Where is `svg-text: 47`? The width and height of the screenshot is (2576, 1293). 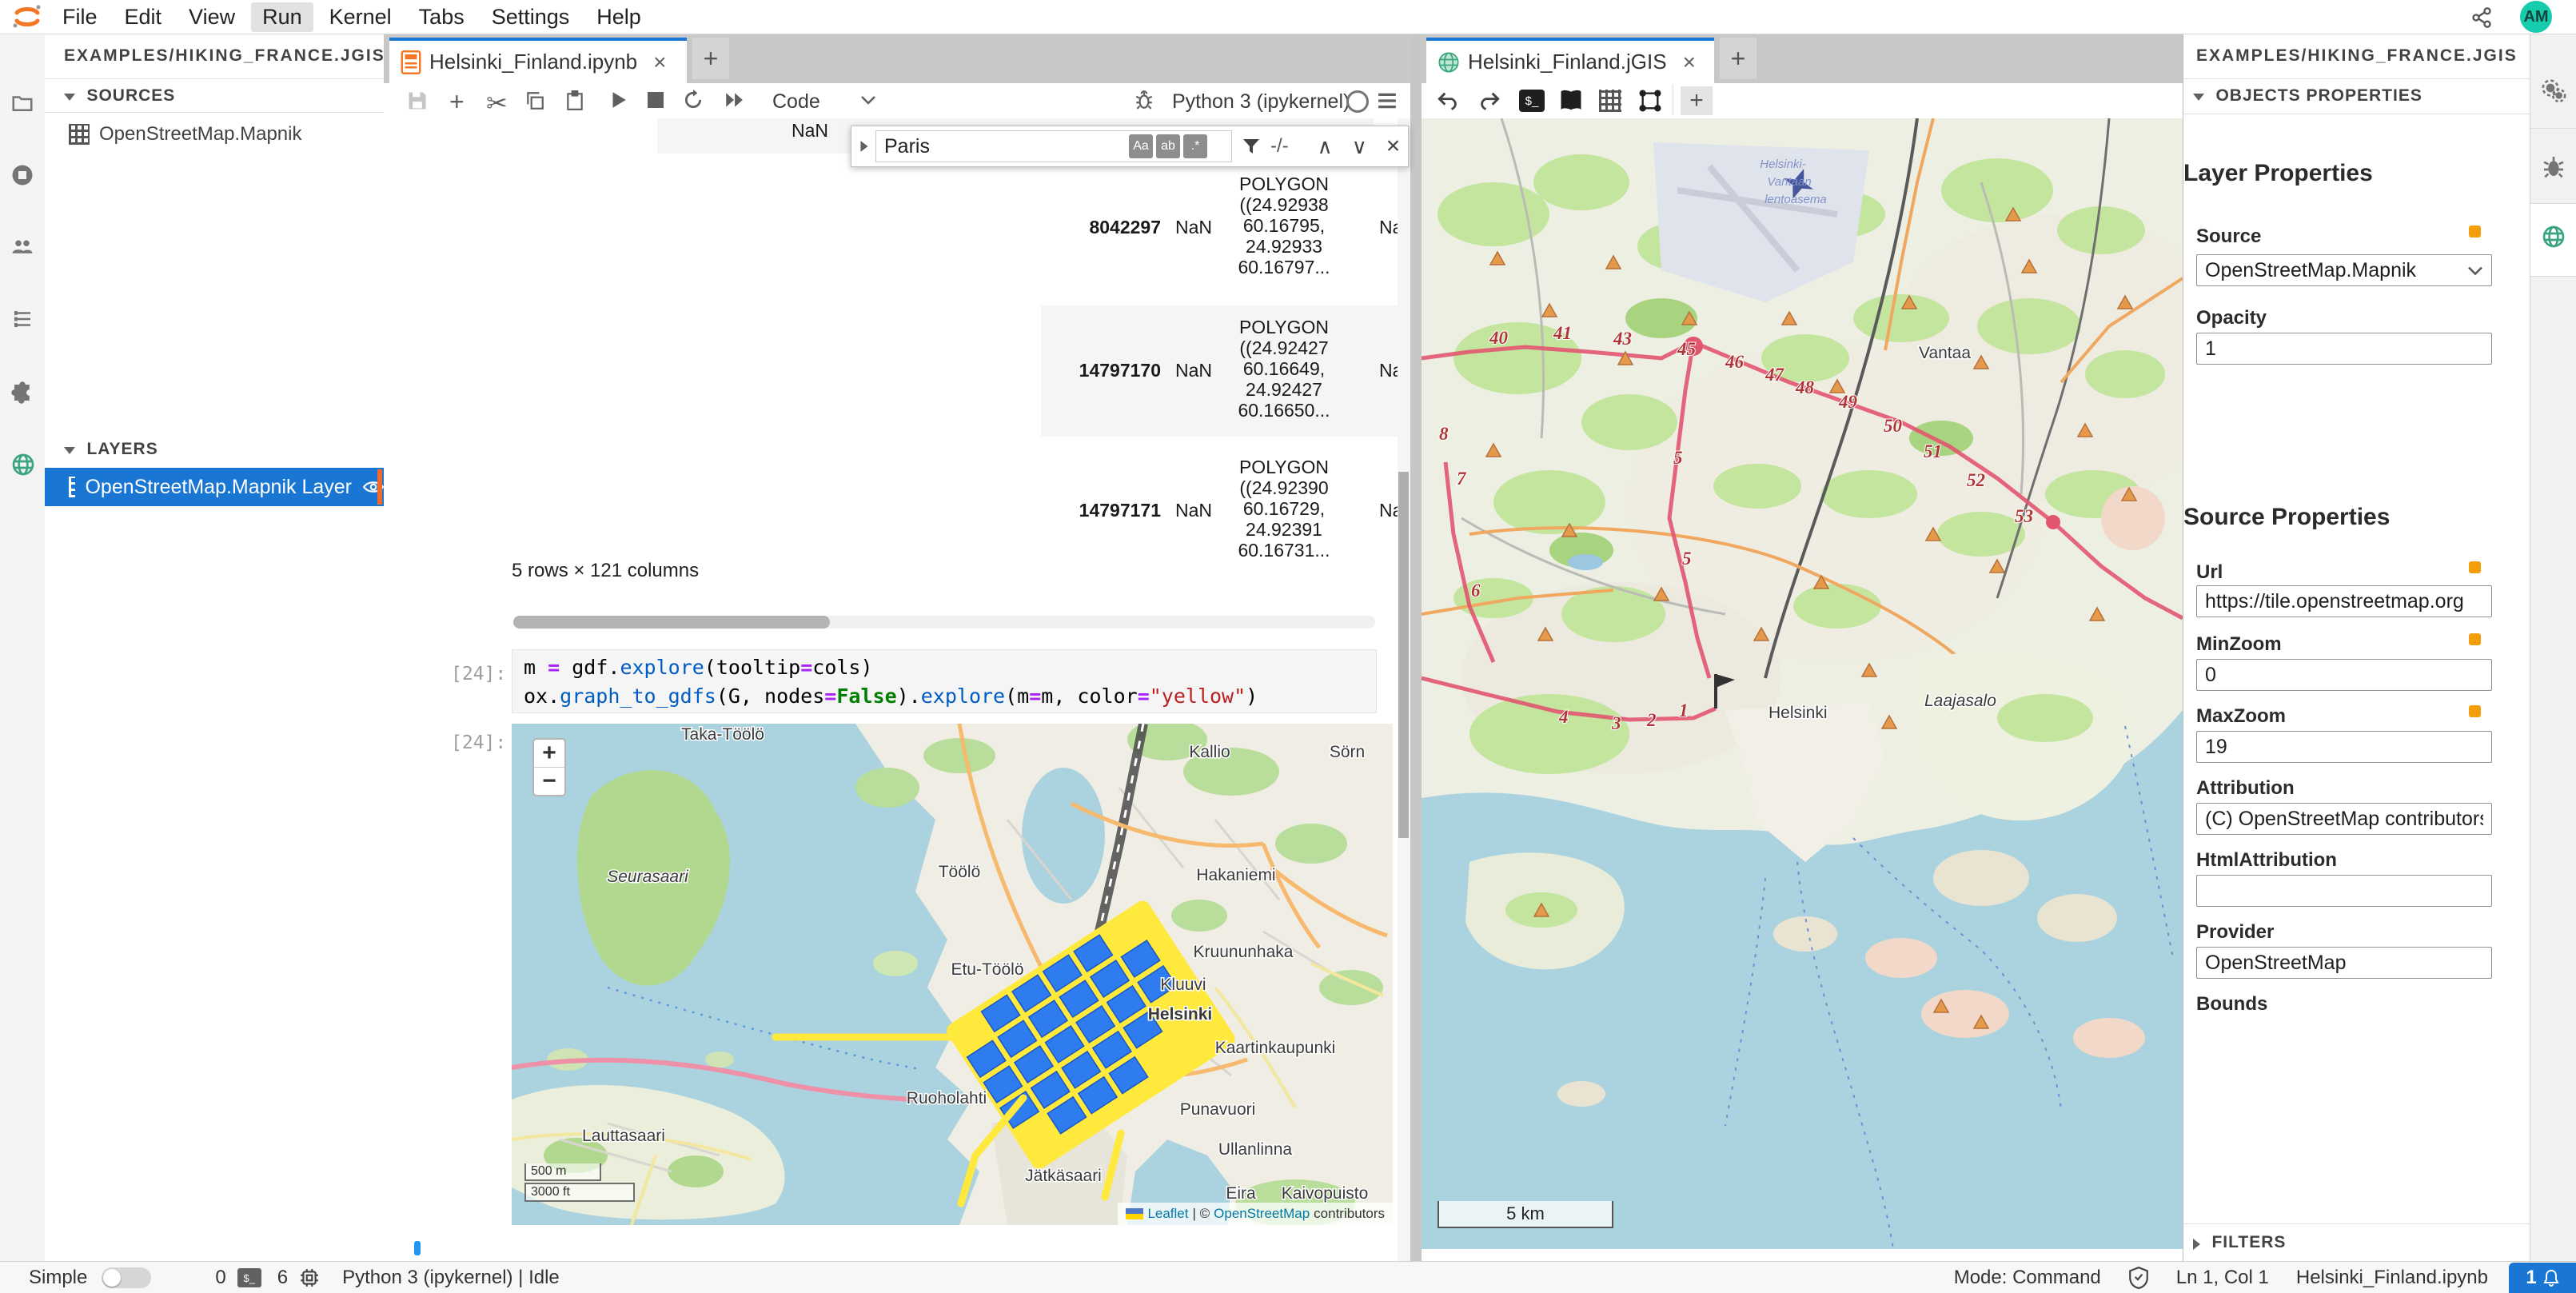
svg-text: 47 is located at coordinates (1775, 375).